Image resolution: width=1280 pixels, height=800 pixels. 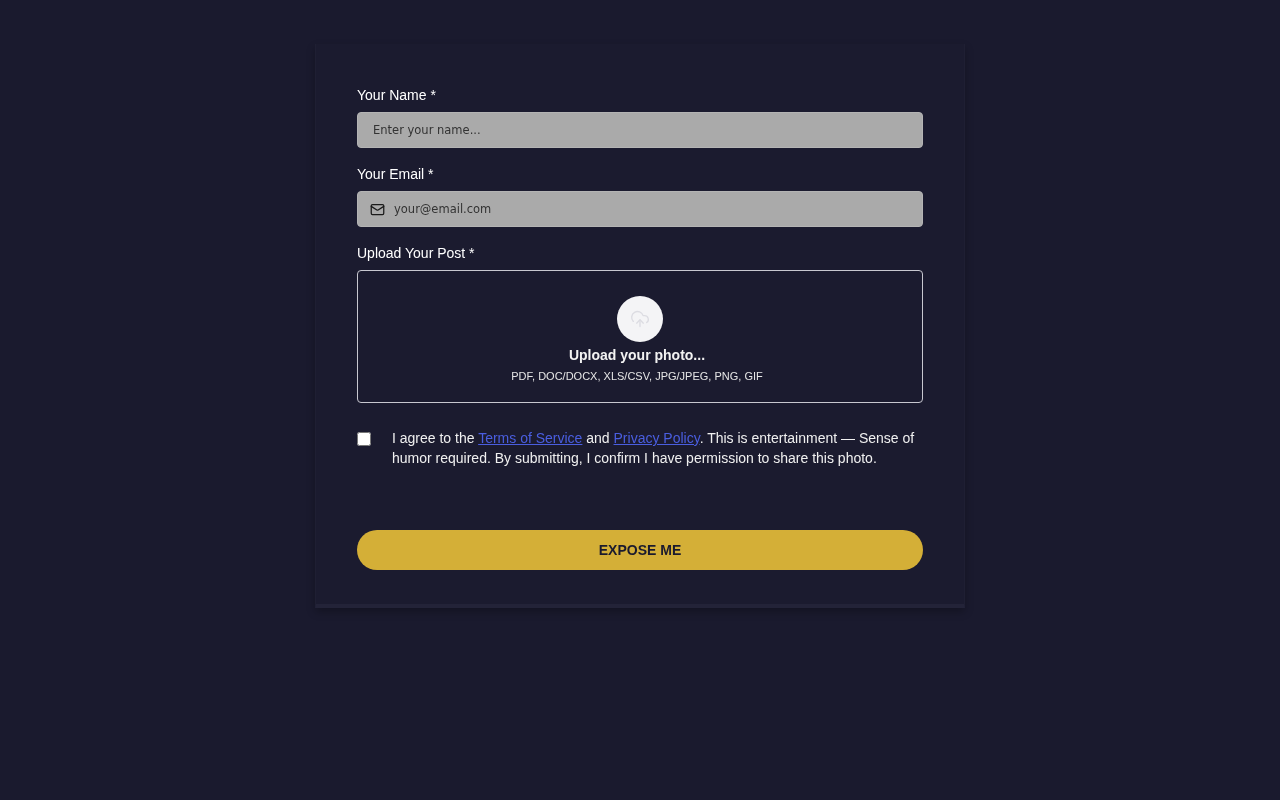 I want to click on file-types-text: PDF, DOC/DOCX, XLS/CSV, JPG/JPEG, PNG, GIF, so click(x=637, y=376).